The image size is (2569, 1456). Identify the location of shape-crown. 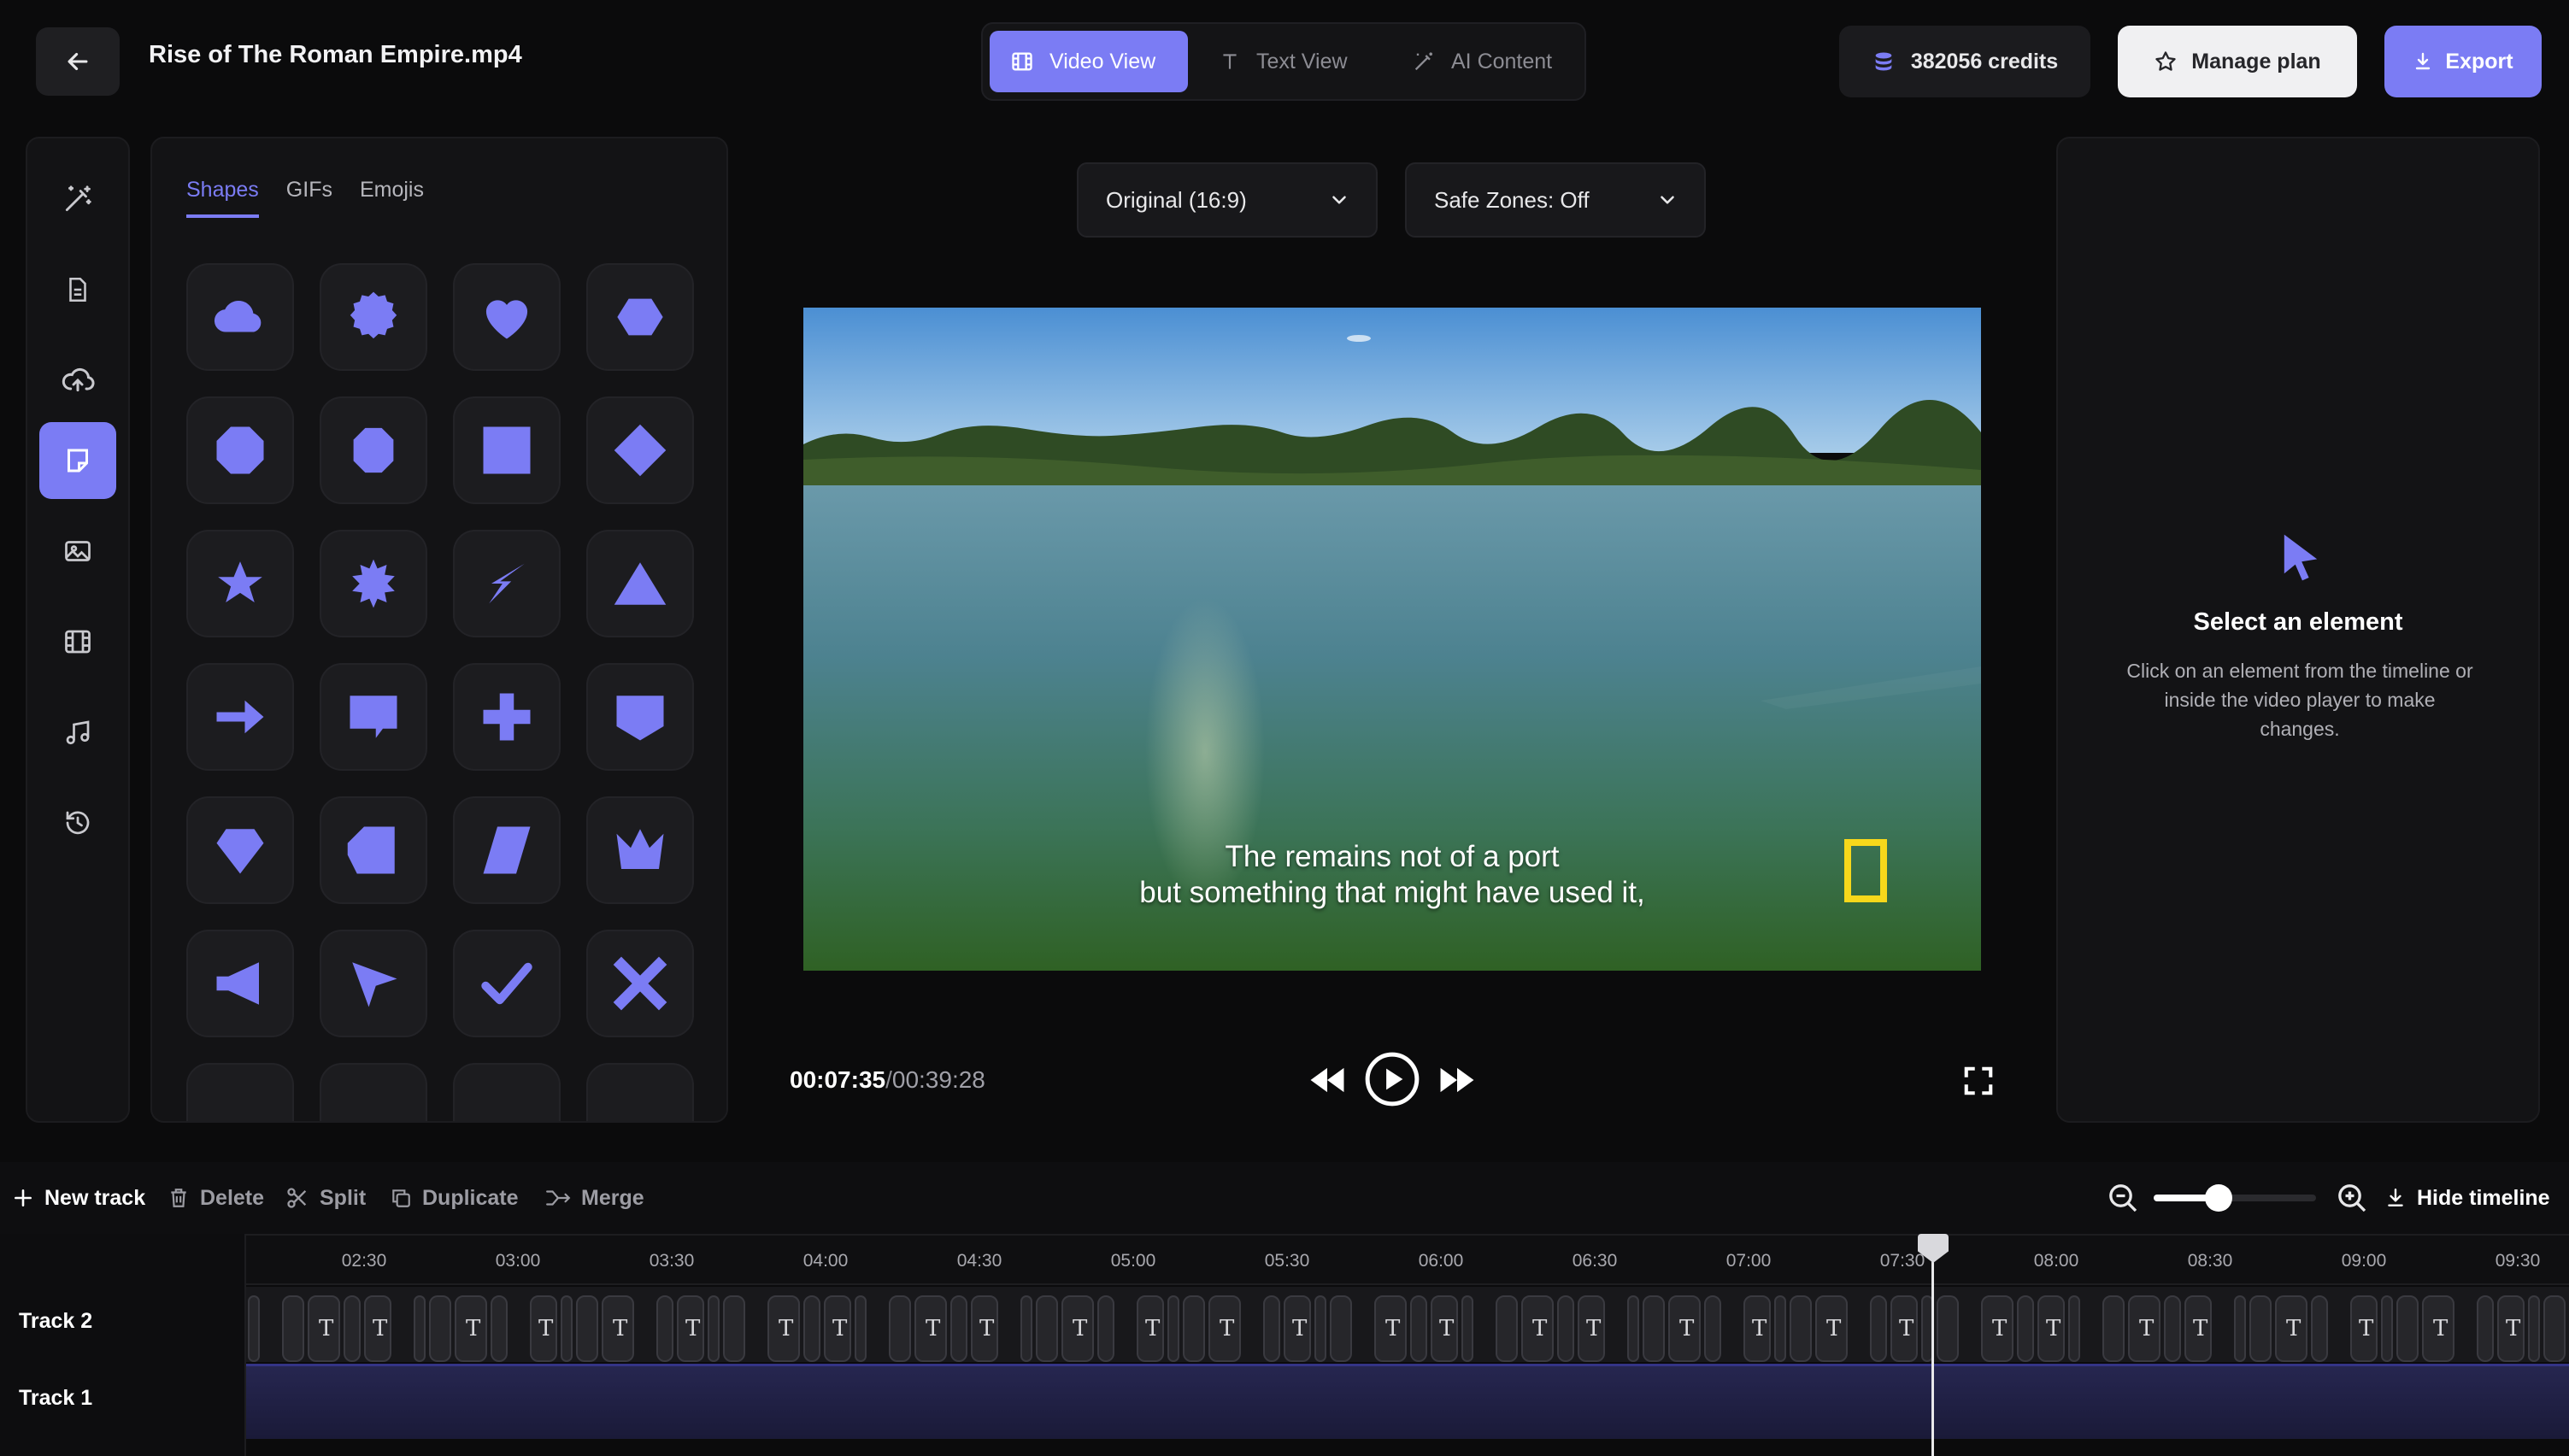
(640, 850).